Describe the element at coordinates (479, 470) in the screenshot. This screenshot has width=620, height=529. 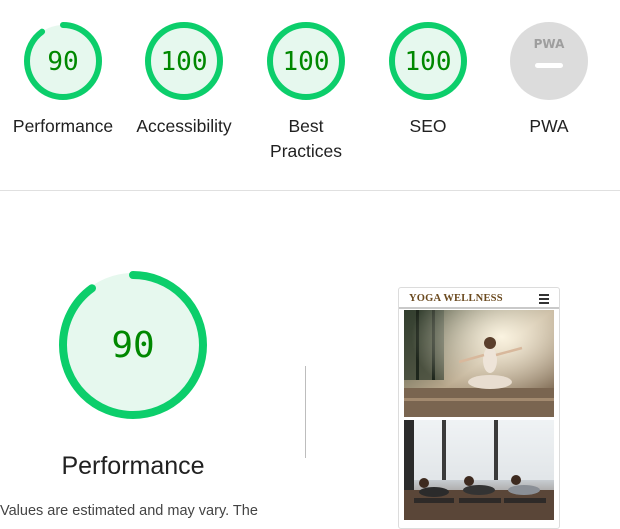
I see `yoga-photo-group` at that location.